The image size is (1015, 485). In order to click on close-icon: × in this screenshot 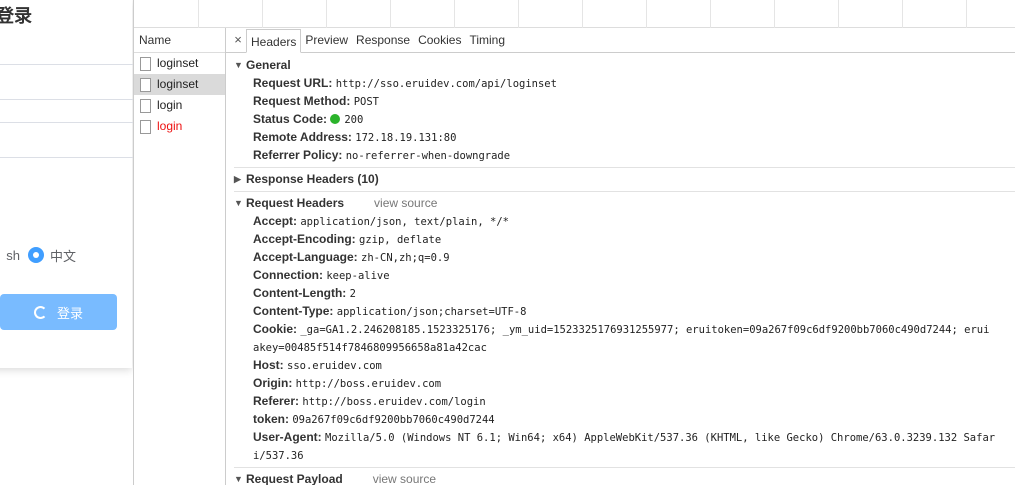, I will do `click(238, 40)`.